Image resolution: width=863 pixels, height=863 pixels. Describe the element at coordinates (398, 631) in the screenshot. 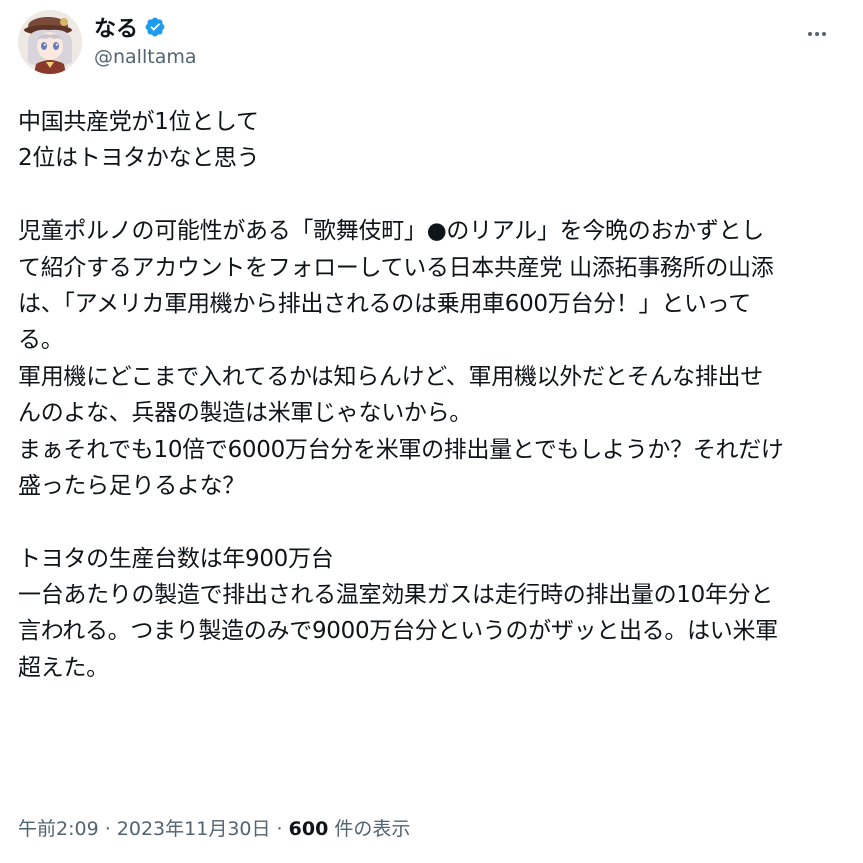

I see `tweet-text-line: 言われる。つまり製造のみで9000万台分というのがザッと出る。はい米軍` at that location.